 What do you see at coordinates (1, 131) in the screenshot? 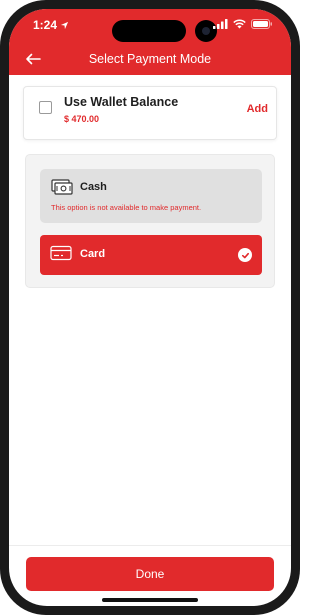
I see `mute-switch` at bounding box center [1, 131].